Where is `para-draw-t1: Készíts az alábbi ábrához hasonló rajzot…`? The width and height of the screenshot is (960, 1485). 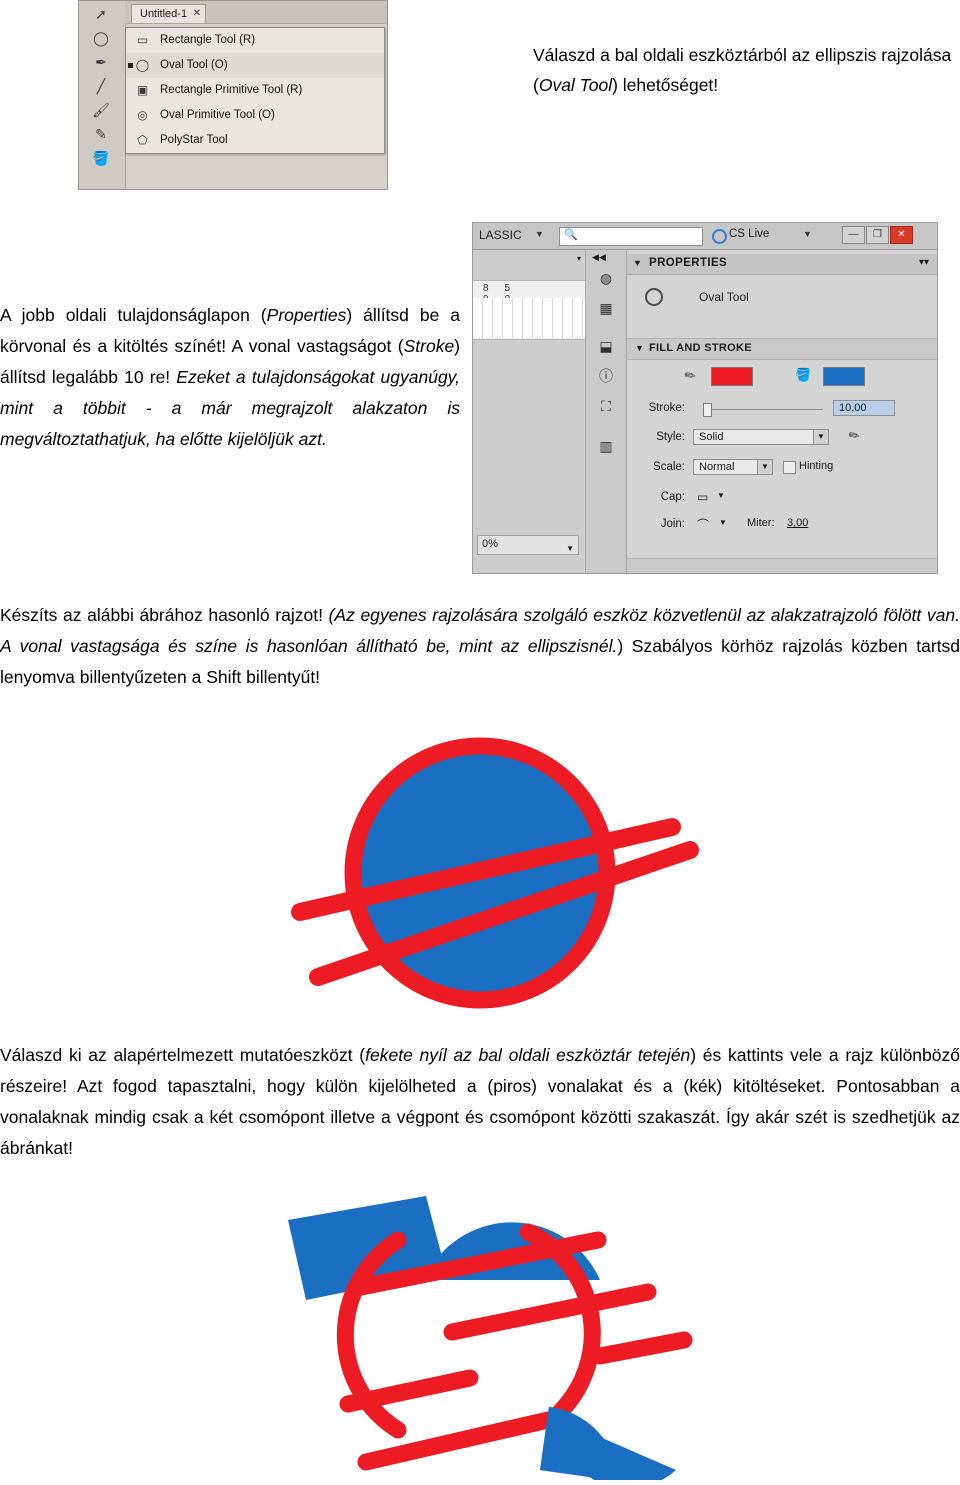
para-draw-t1: Készíts az alábbi ábrához hasonló rajzot… is located at coordinates (164, 615).